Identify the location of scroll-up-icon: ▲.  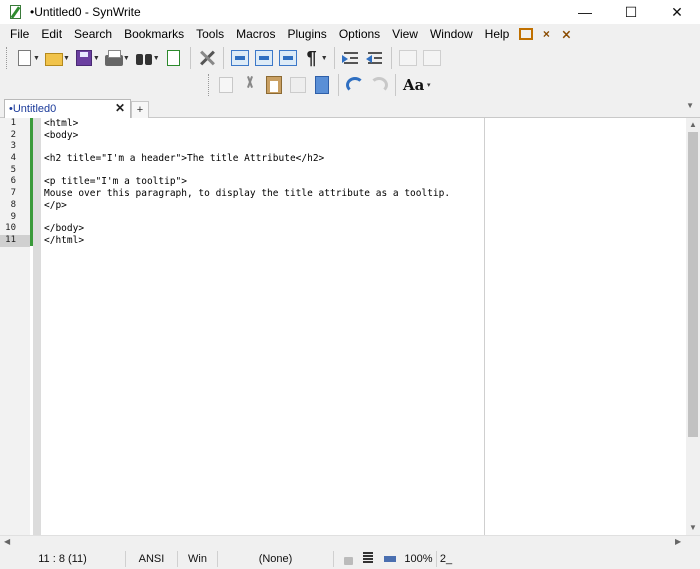
(693, 124).